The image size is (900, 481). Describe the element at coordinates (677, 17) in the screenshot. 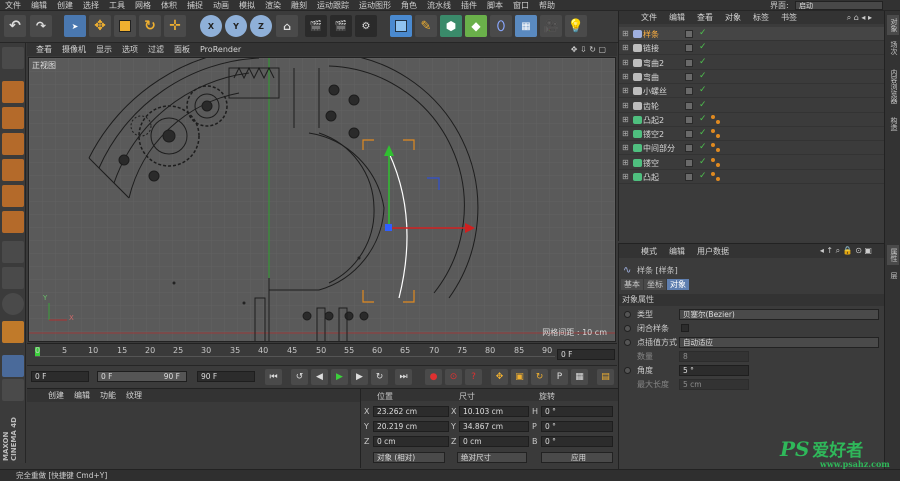

I see `obj-menu-edit: 编辑` at that location.